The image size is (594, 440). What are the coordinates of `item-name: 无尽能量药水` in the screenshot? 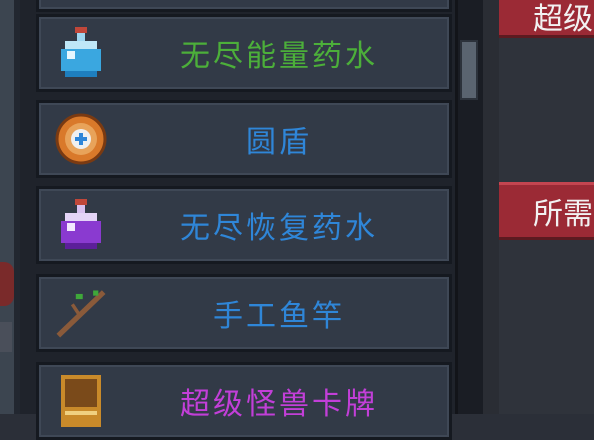 It's located at (279, 56).